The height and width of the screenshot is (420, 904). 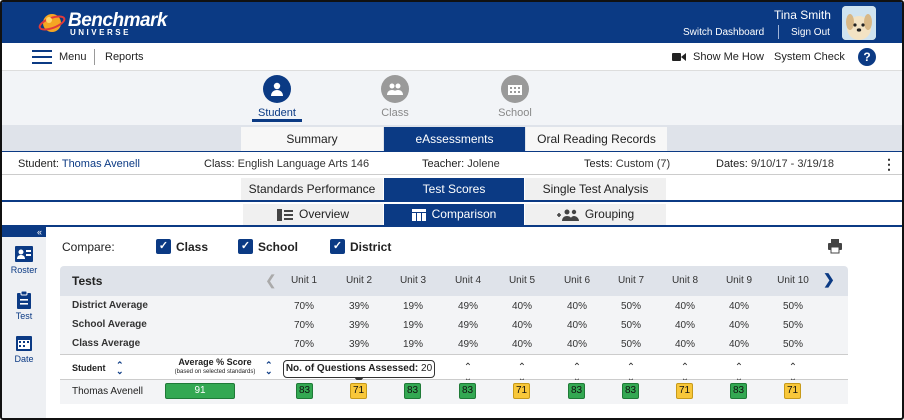 What do you see at coordinates (192, 246) in the screenshot?
I see `compare-class-label: Class` at bounding box center [192, 246].